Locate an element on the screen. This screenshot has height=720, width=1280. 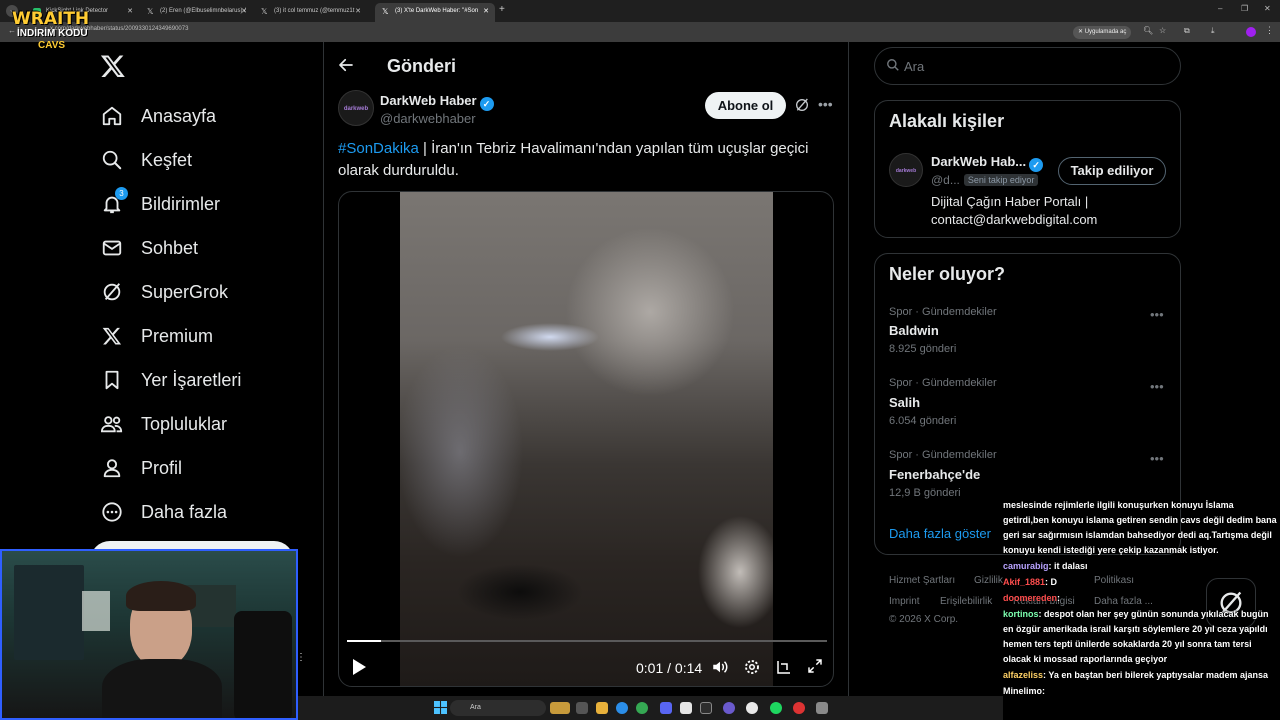
nav-item-home: Anasayfa is located at coordinates (158, 116).